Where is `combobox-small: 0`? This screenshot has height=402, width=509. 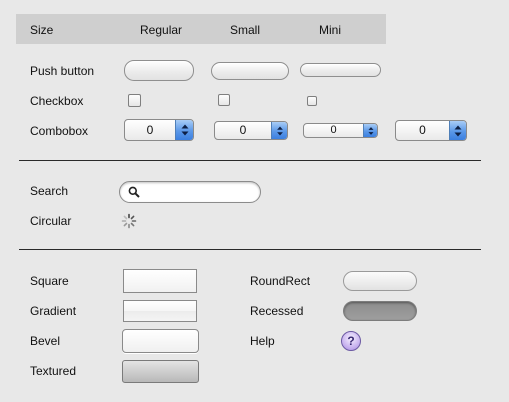
combobox-small: 0 is located at coordinates (251, 130).